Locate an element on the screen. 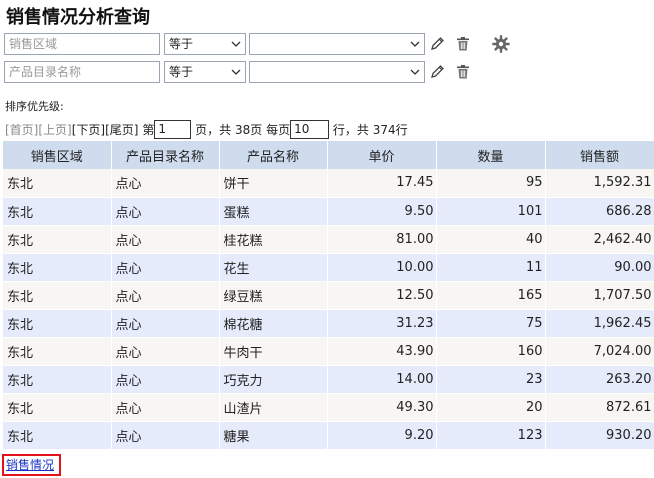  cell-product: 山渣片 is located at coordinates (273, 407).